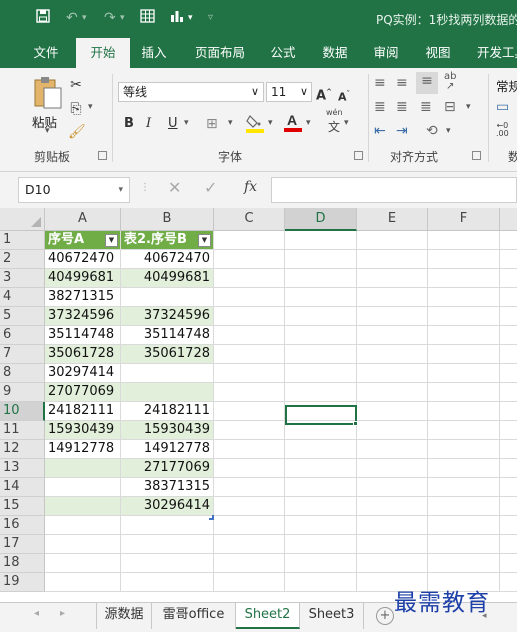 This screenshot has height=632, width=517. What do you see at coordinates (249, 240) in the screenshot?
I see `cell-c1` at bounding box center [249, 240].